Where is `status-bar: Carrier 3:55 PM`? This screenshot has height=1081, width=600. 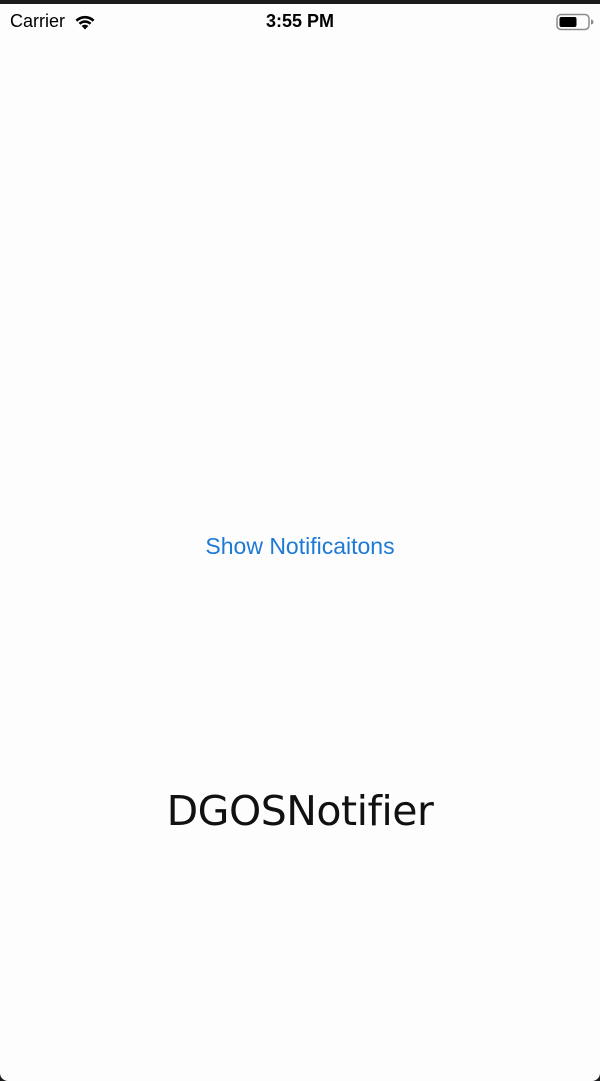 status-bar: Carrier 3:55 PM is located at coordinates (300, 23).